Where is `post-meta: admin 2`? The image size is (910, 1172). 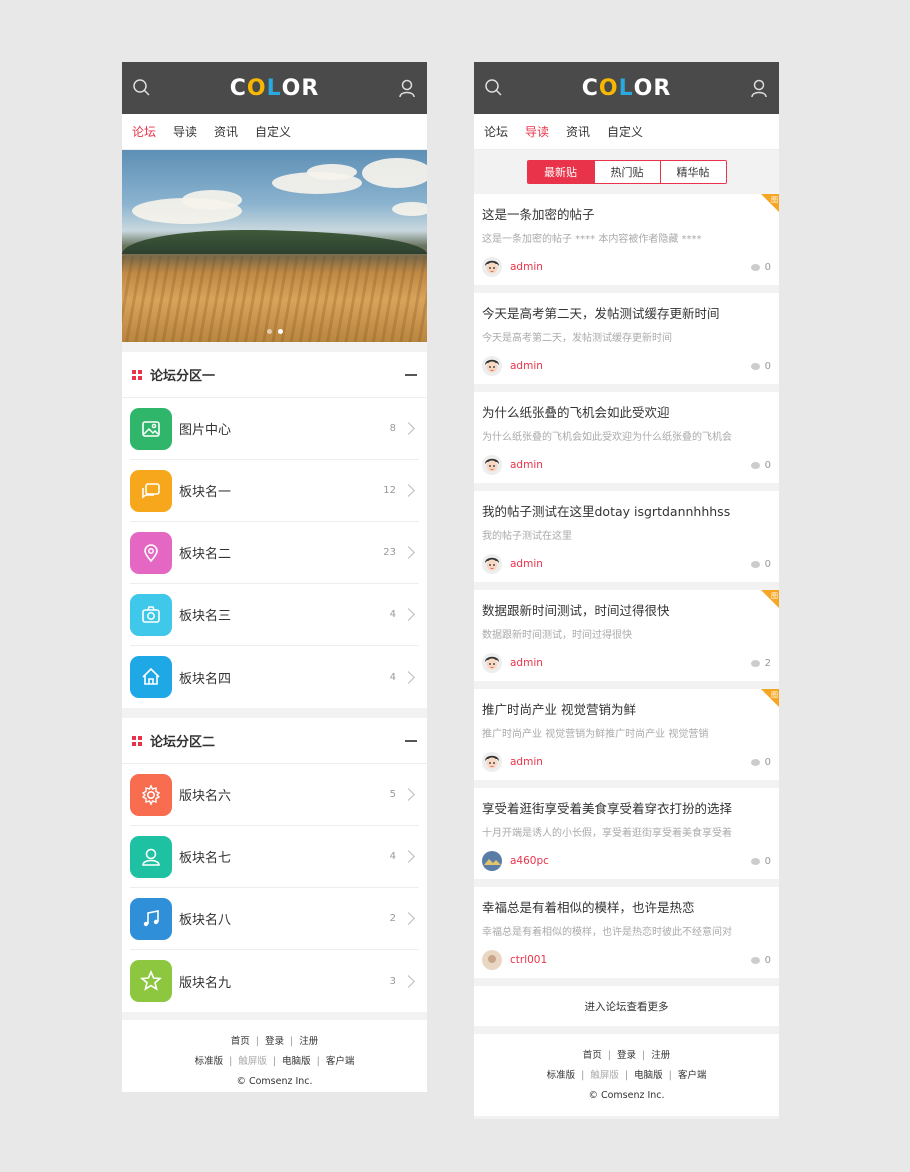 post-meta: admin 2 is located at coordinates (626, 663).